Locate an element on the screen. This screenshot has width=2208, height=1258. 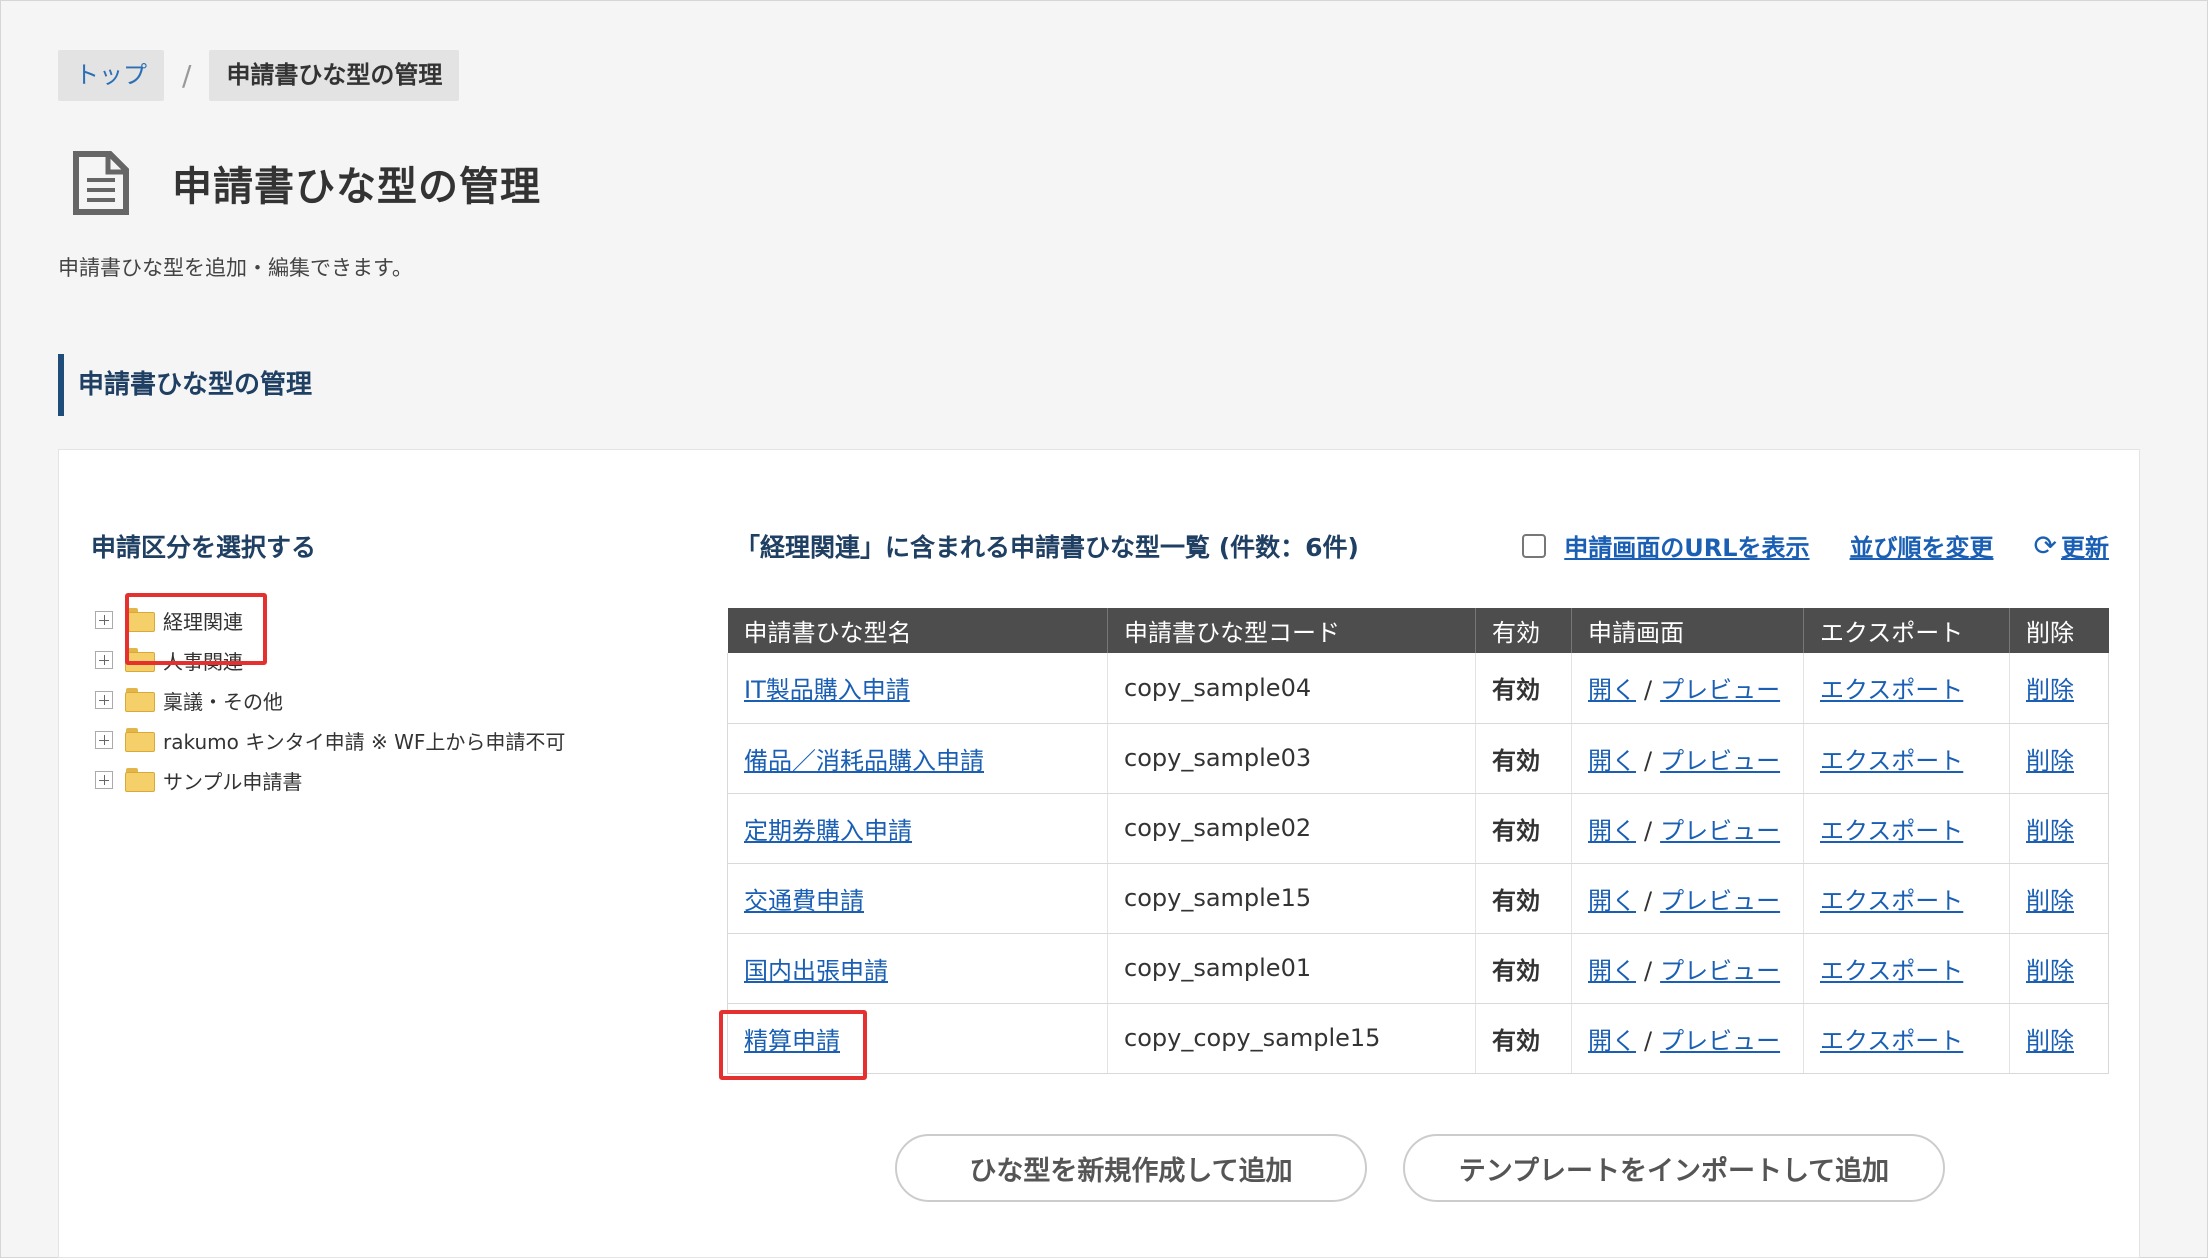
show-url-link: 申請画面のURLを表示 is located at coordinates (1686, 545).